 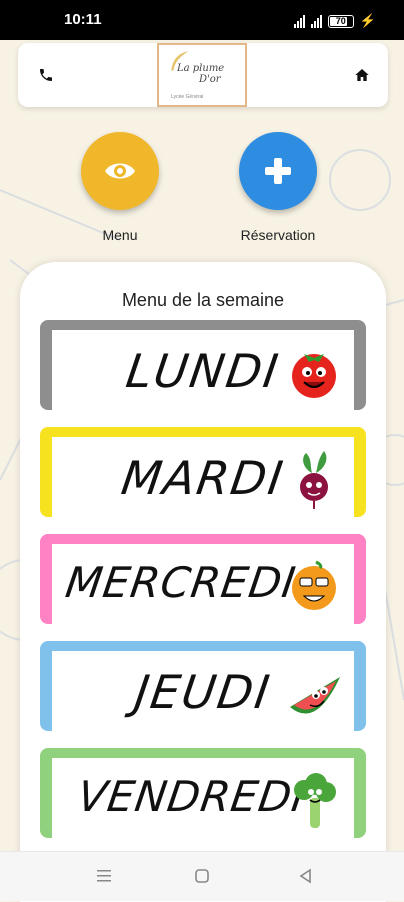 I want to click on phone-icon, so click(x=46, y=75).